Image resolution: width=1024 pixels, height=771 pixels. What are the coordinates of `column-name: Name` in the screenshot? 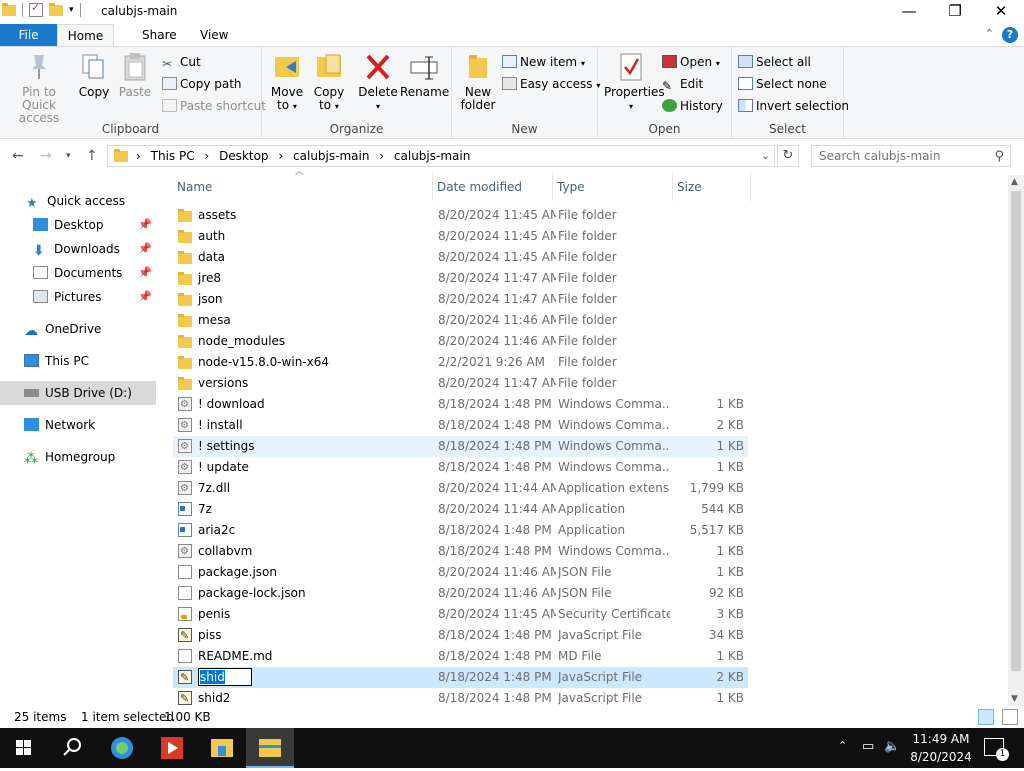 It's located at (303, 187).